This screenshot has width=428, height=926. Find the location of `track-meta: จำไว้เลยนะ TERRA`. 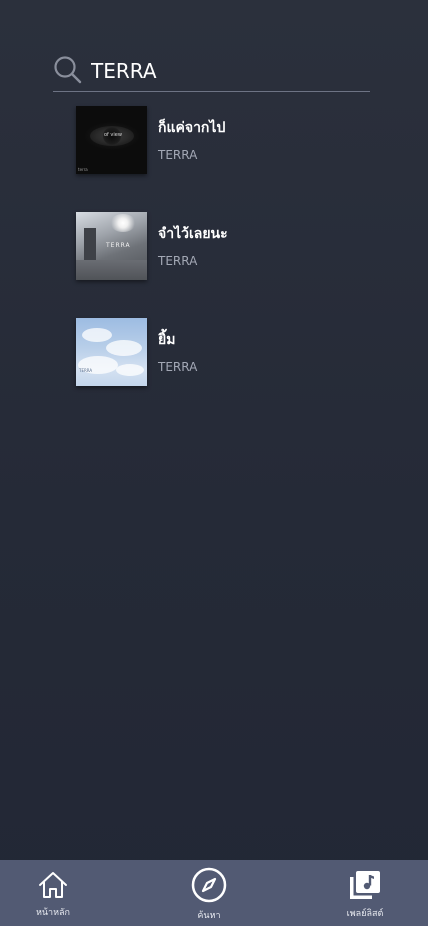

track-meta: จำไว้เลยนะ TERRA is located at coordinates (193, 240).